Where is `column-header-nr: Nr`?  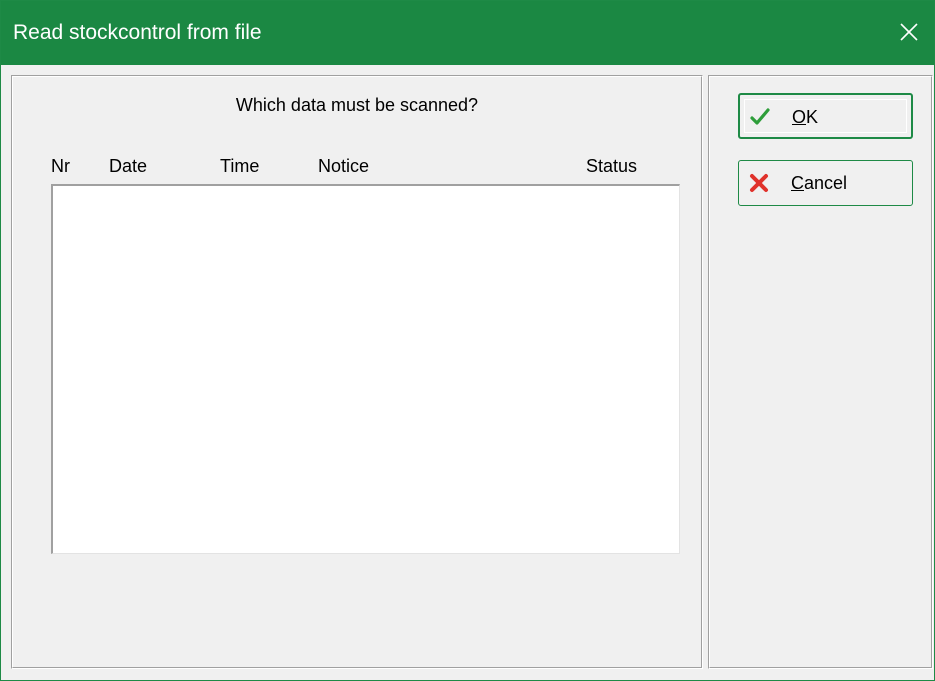
column-header-nr: Nr is located at coordinates (60, 166).